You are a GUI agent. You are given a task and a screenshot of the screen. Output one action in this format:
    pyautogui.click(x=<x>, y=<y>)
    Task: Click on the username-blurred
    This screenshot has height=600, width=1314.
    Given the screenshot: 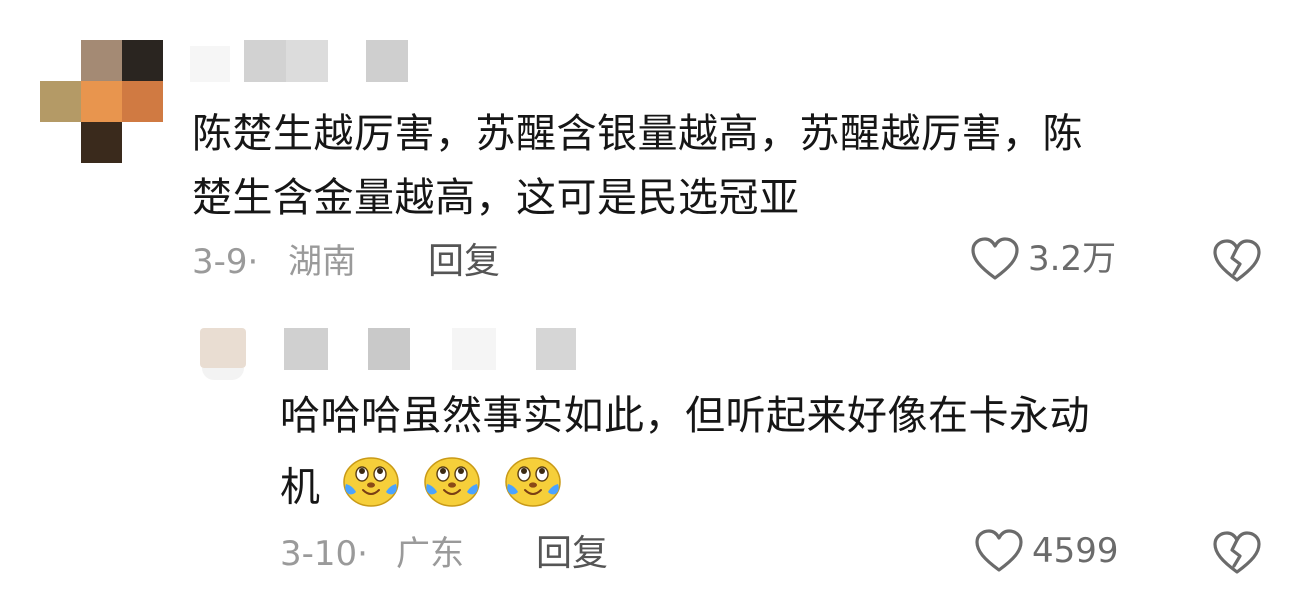 What is the action you would take?
    pyautogui.click(x=305, y=62)
    